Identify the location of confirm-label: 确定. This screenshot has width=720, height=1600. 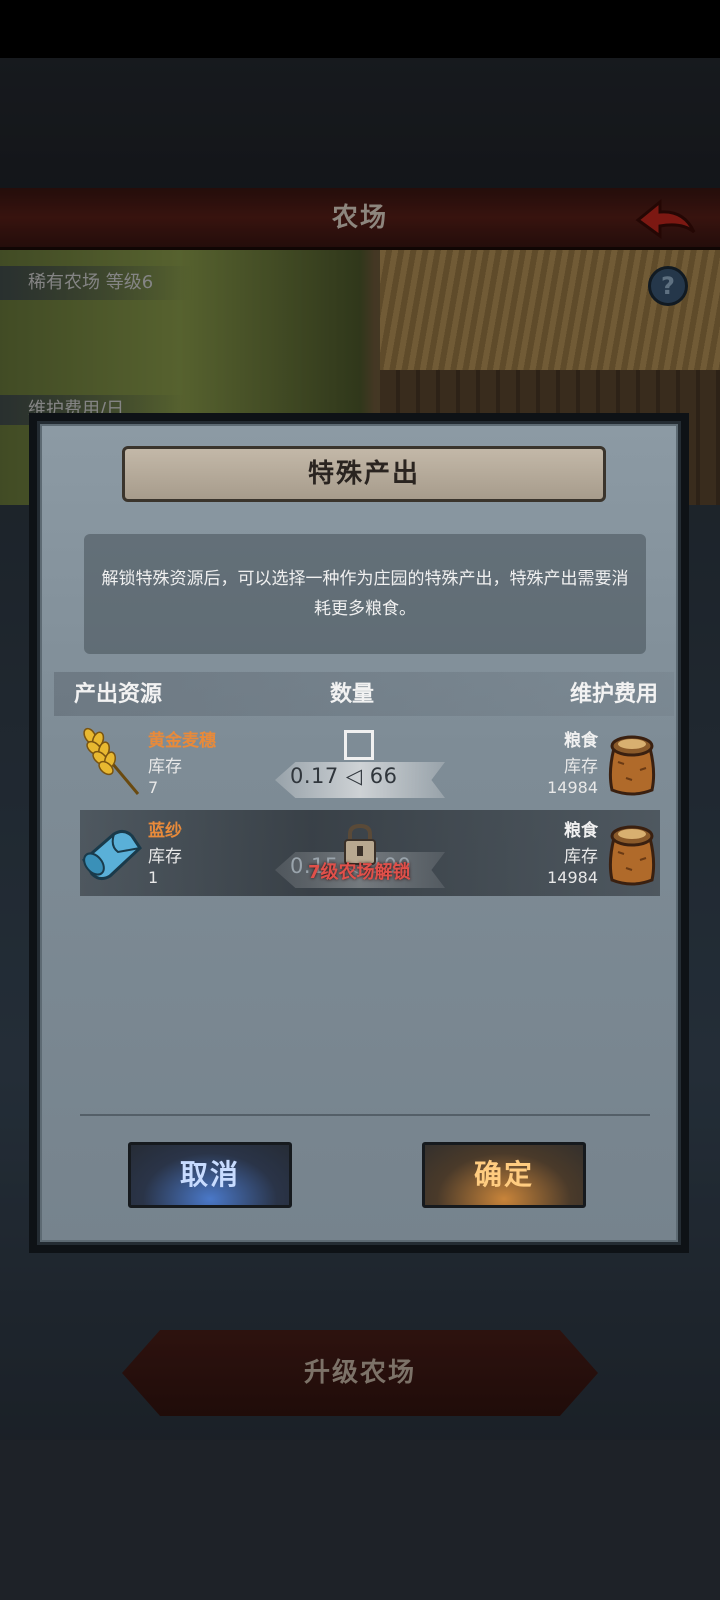
(503, 1174).